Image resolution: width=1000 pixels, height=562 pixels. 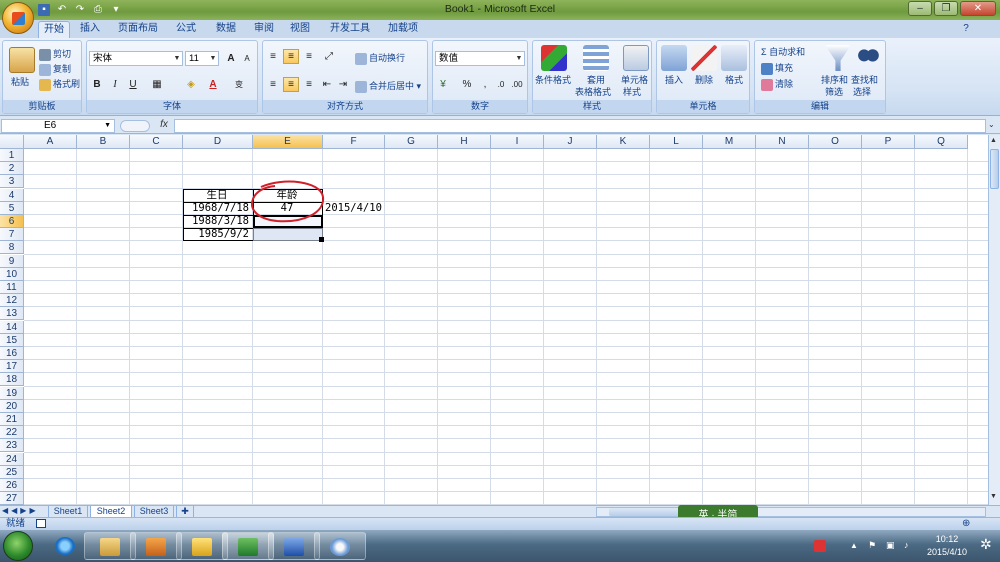 I want to click on column-header-l: L, so click(x=676, y=142).